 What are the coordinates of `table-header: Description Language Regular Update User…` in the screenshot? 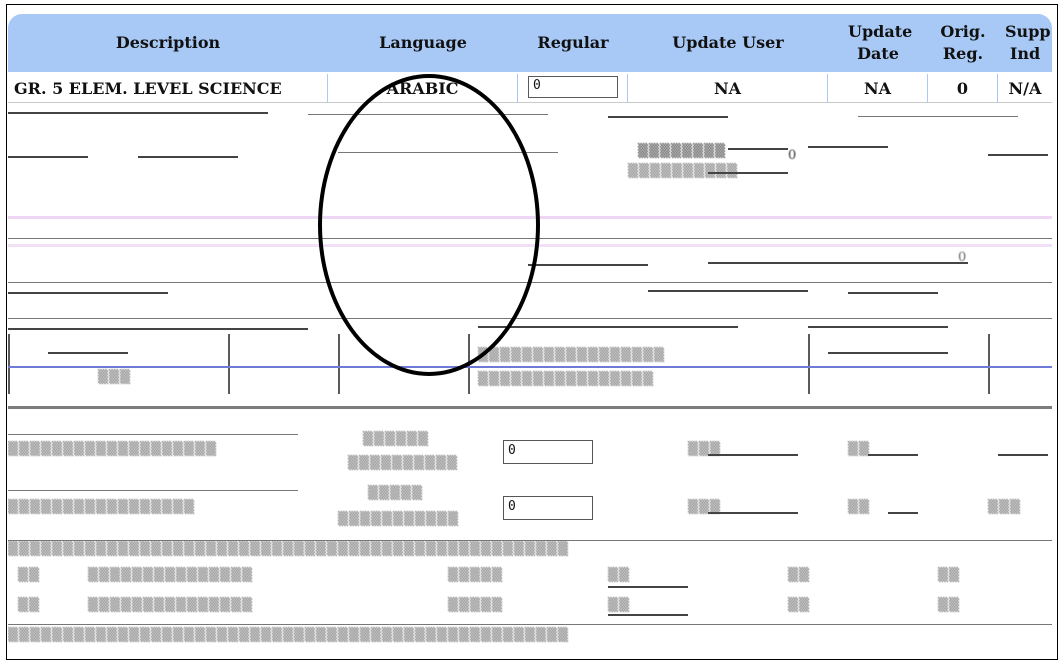 It's located at (530, 43).